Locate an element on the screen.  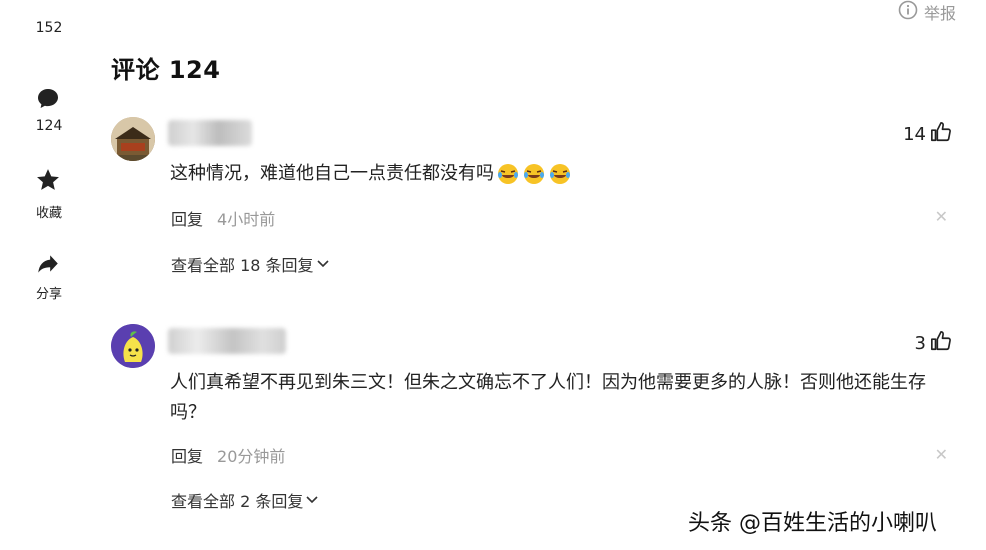
share-label: 分享 is located at coordinates (49, 292).